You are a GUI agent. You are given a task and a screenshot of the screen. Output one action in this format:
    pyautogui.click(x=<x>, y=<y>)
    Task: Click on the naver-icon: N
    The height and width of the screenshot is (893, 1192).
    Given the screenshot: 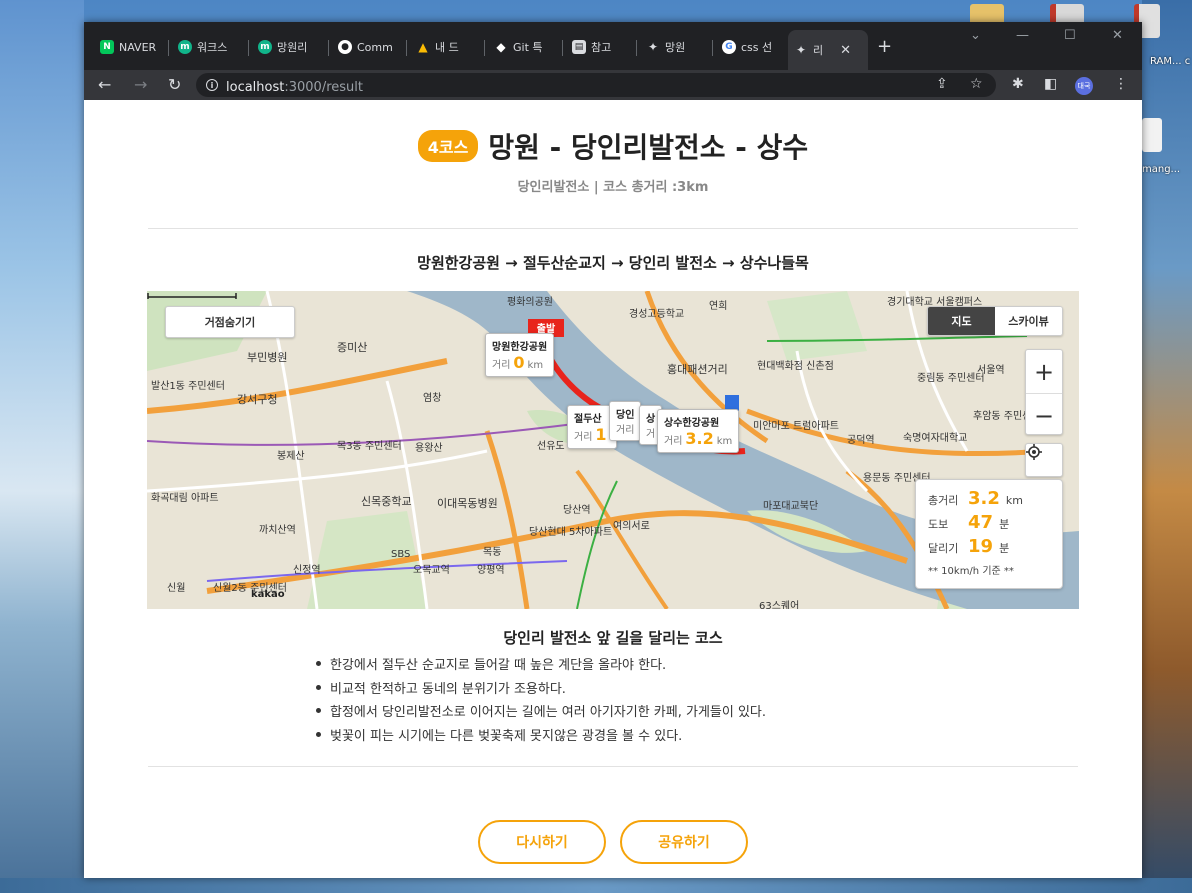 What is the action you would take?
    pyautogui.click(x=107, y=47)
    